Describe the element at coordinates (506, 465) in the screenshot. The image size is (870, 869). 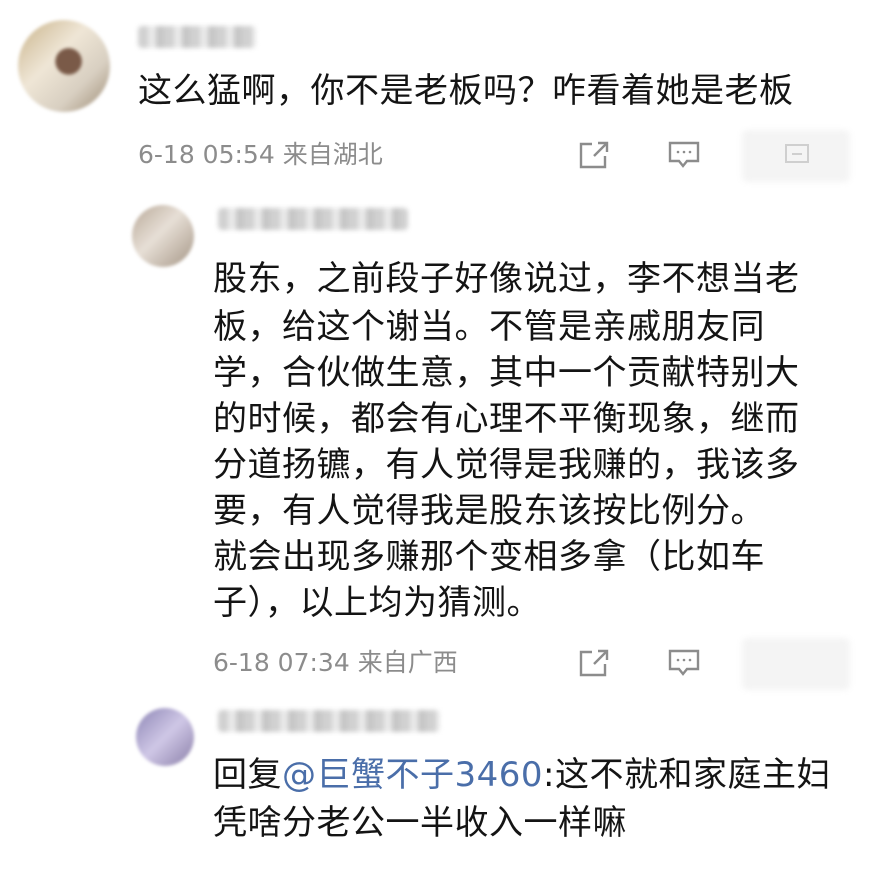
I see `reply-text-line: 分道扬镳，有人觉得是我赚的，我该多` at that location.